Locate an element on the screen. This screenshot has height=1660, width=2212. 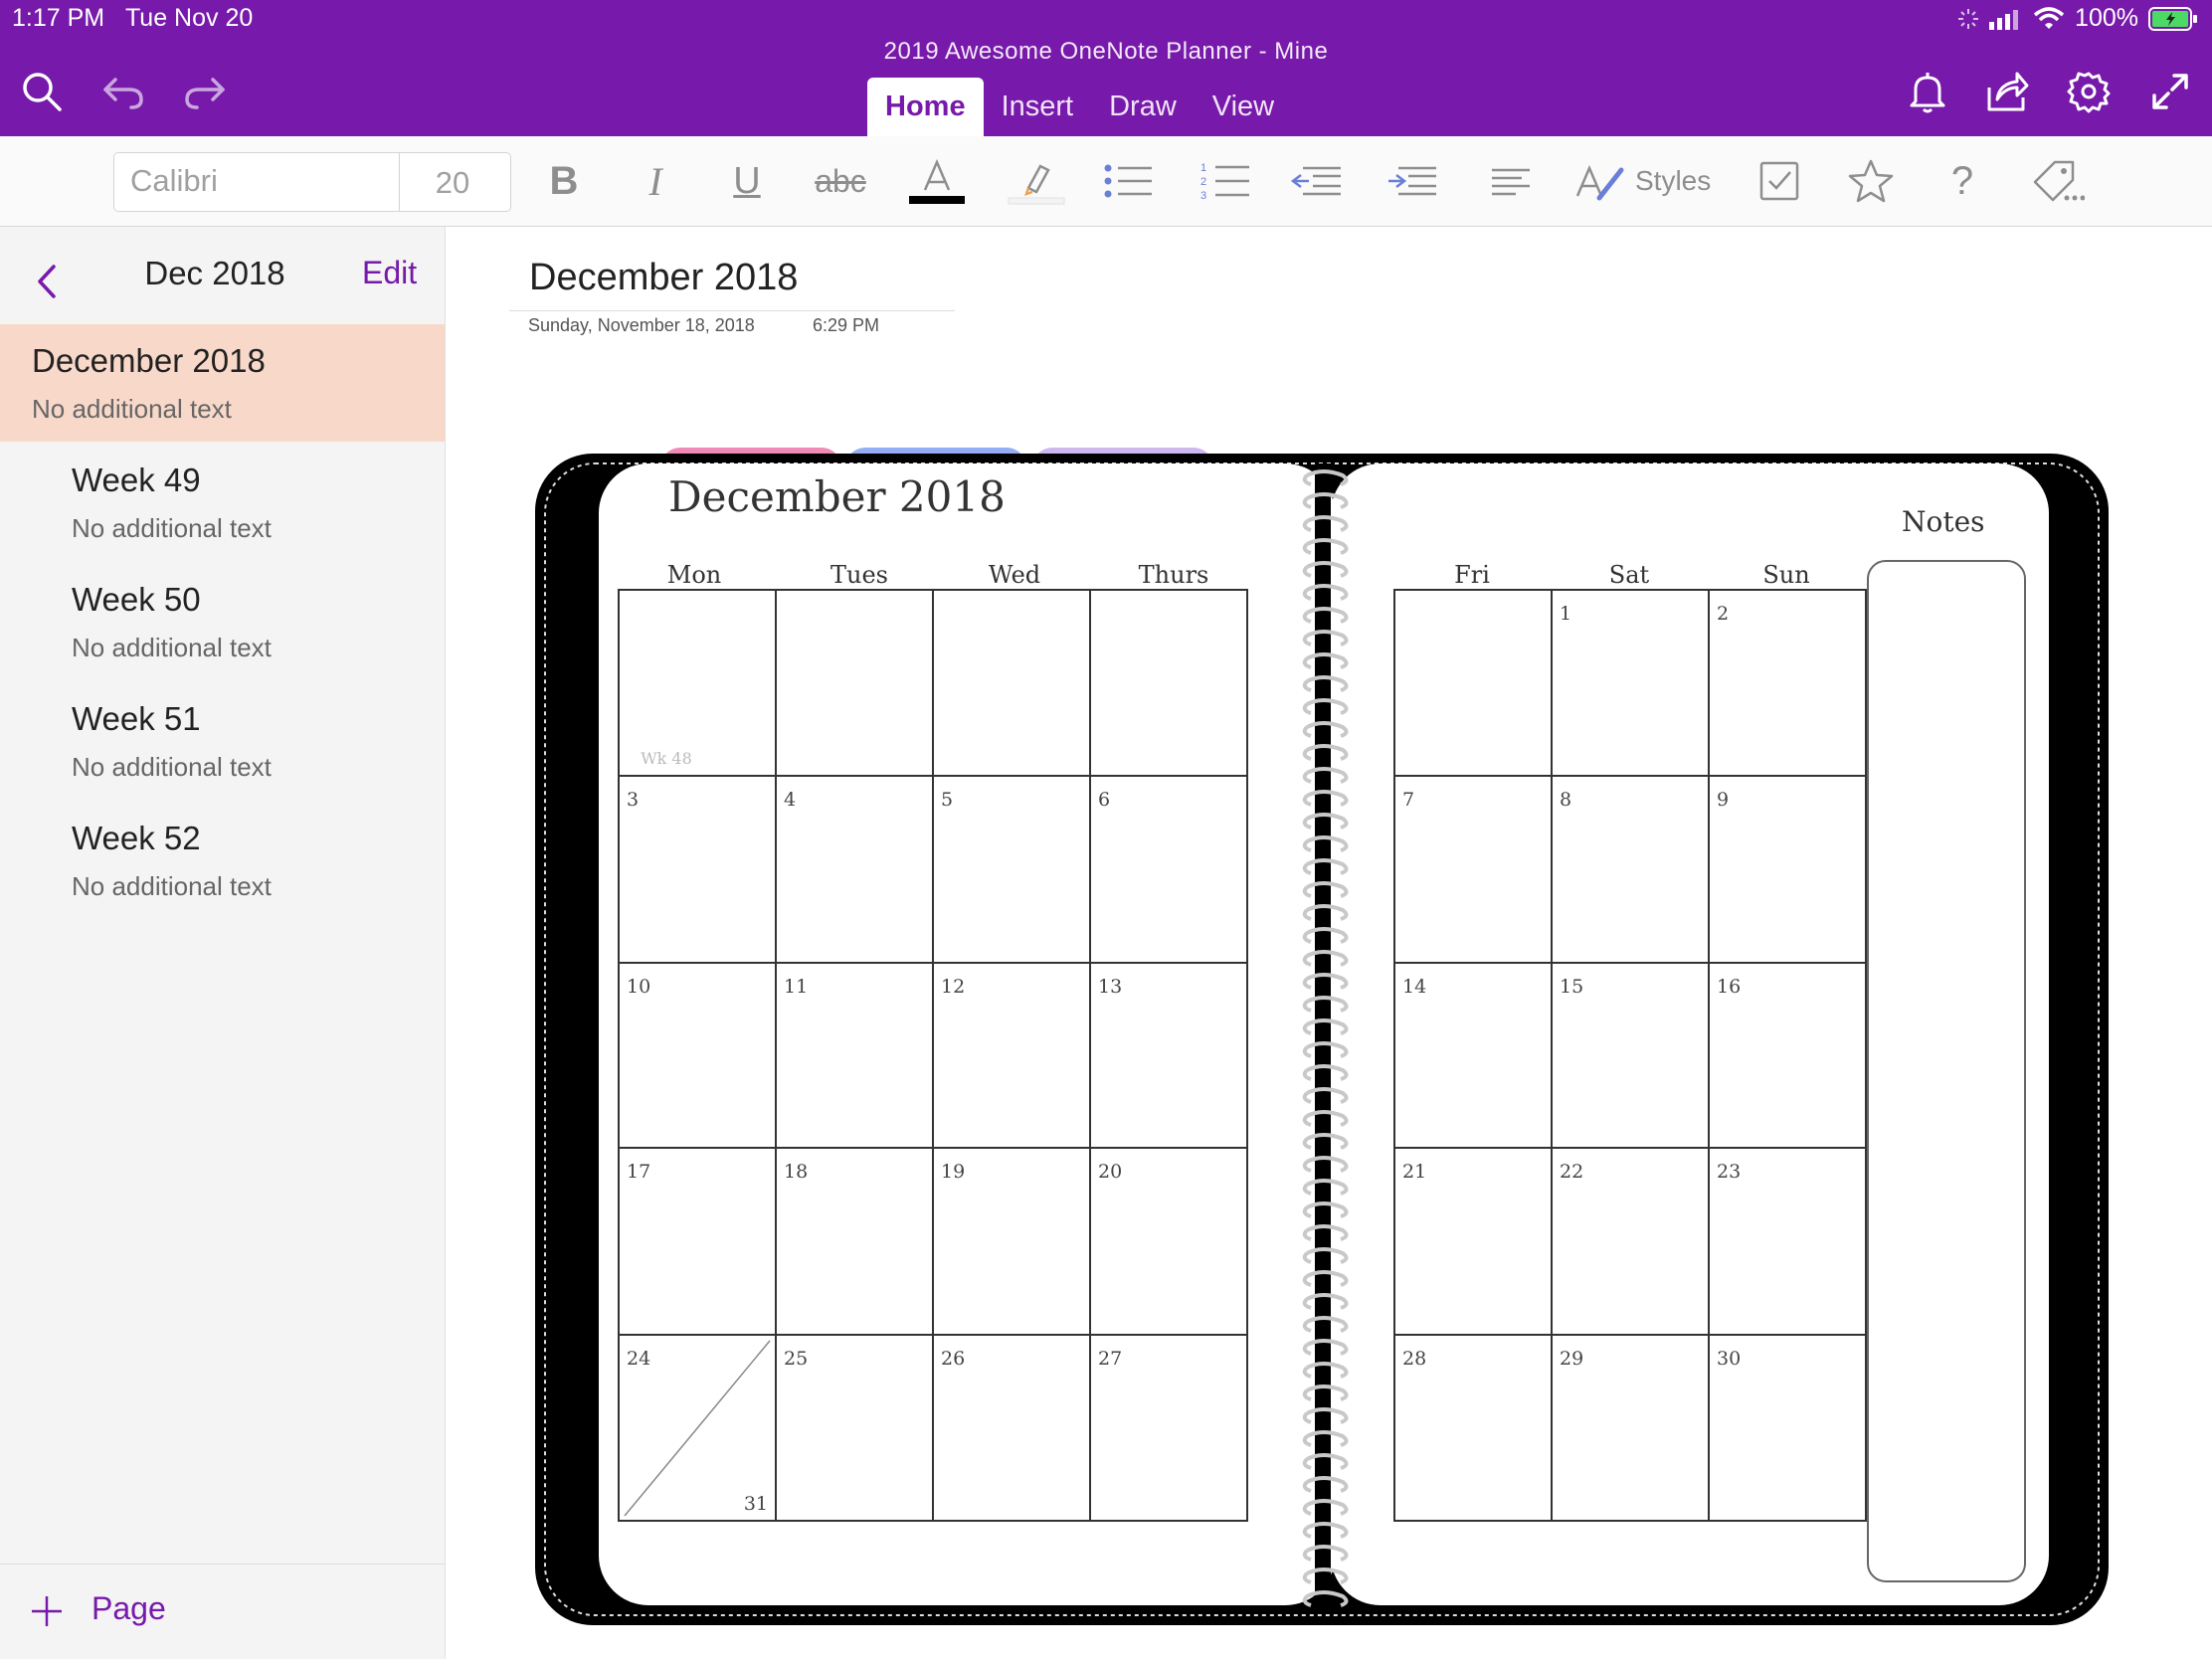
search-button is located at coordinates (42, 91).